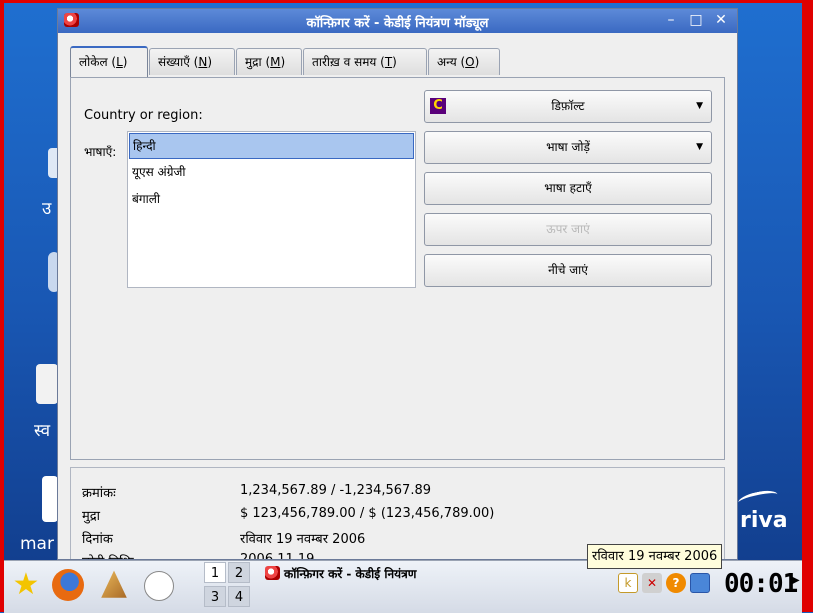  I want to click on desktop-icon-label-1: उ, so click(47, 209).